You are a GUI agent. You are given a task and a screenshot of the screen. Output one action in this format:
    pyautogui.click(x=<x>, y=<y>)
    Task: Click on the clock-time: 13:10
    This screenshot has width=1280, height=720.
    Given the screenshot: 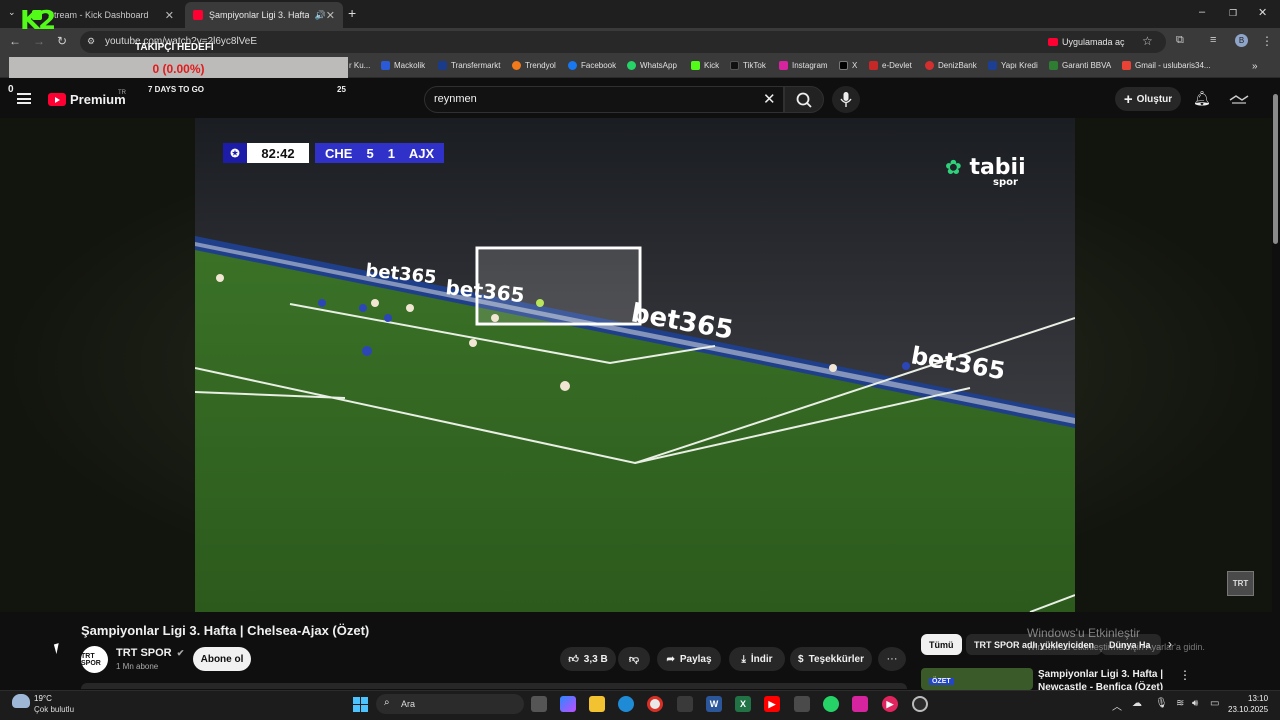 What is the action you would take?
    pyautogui.click(x=1258, y=698)
    